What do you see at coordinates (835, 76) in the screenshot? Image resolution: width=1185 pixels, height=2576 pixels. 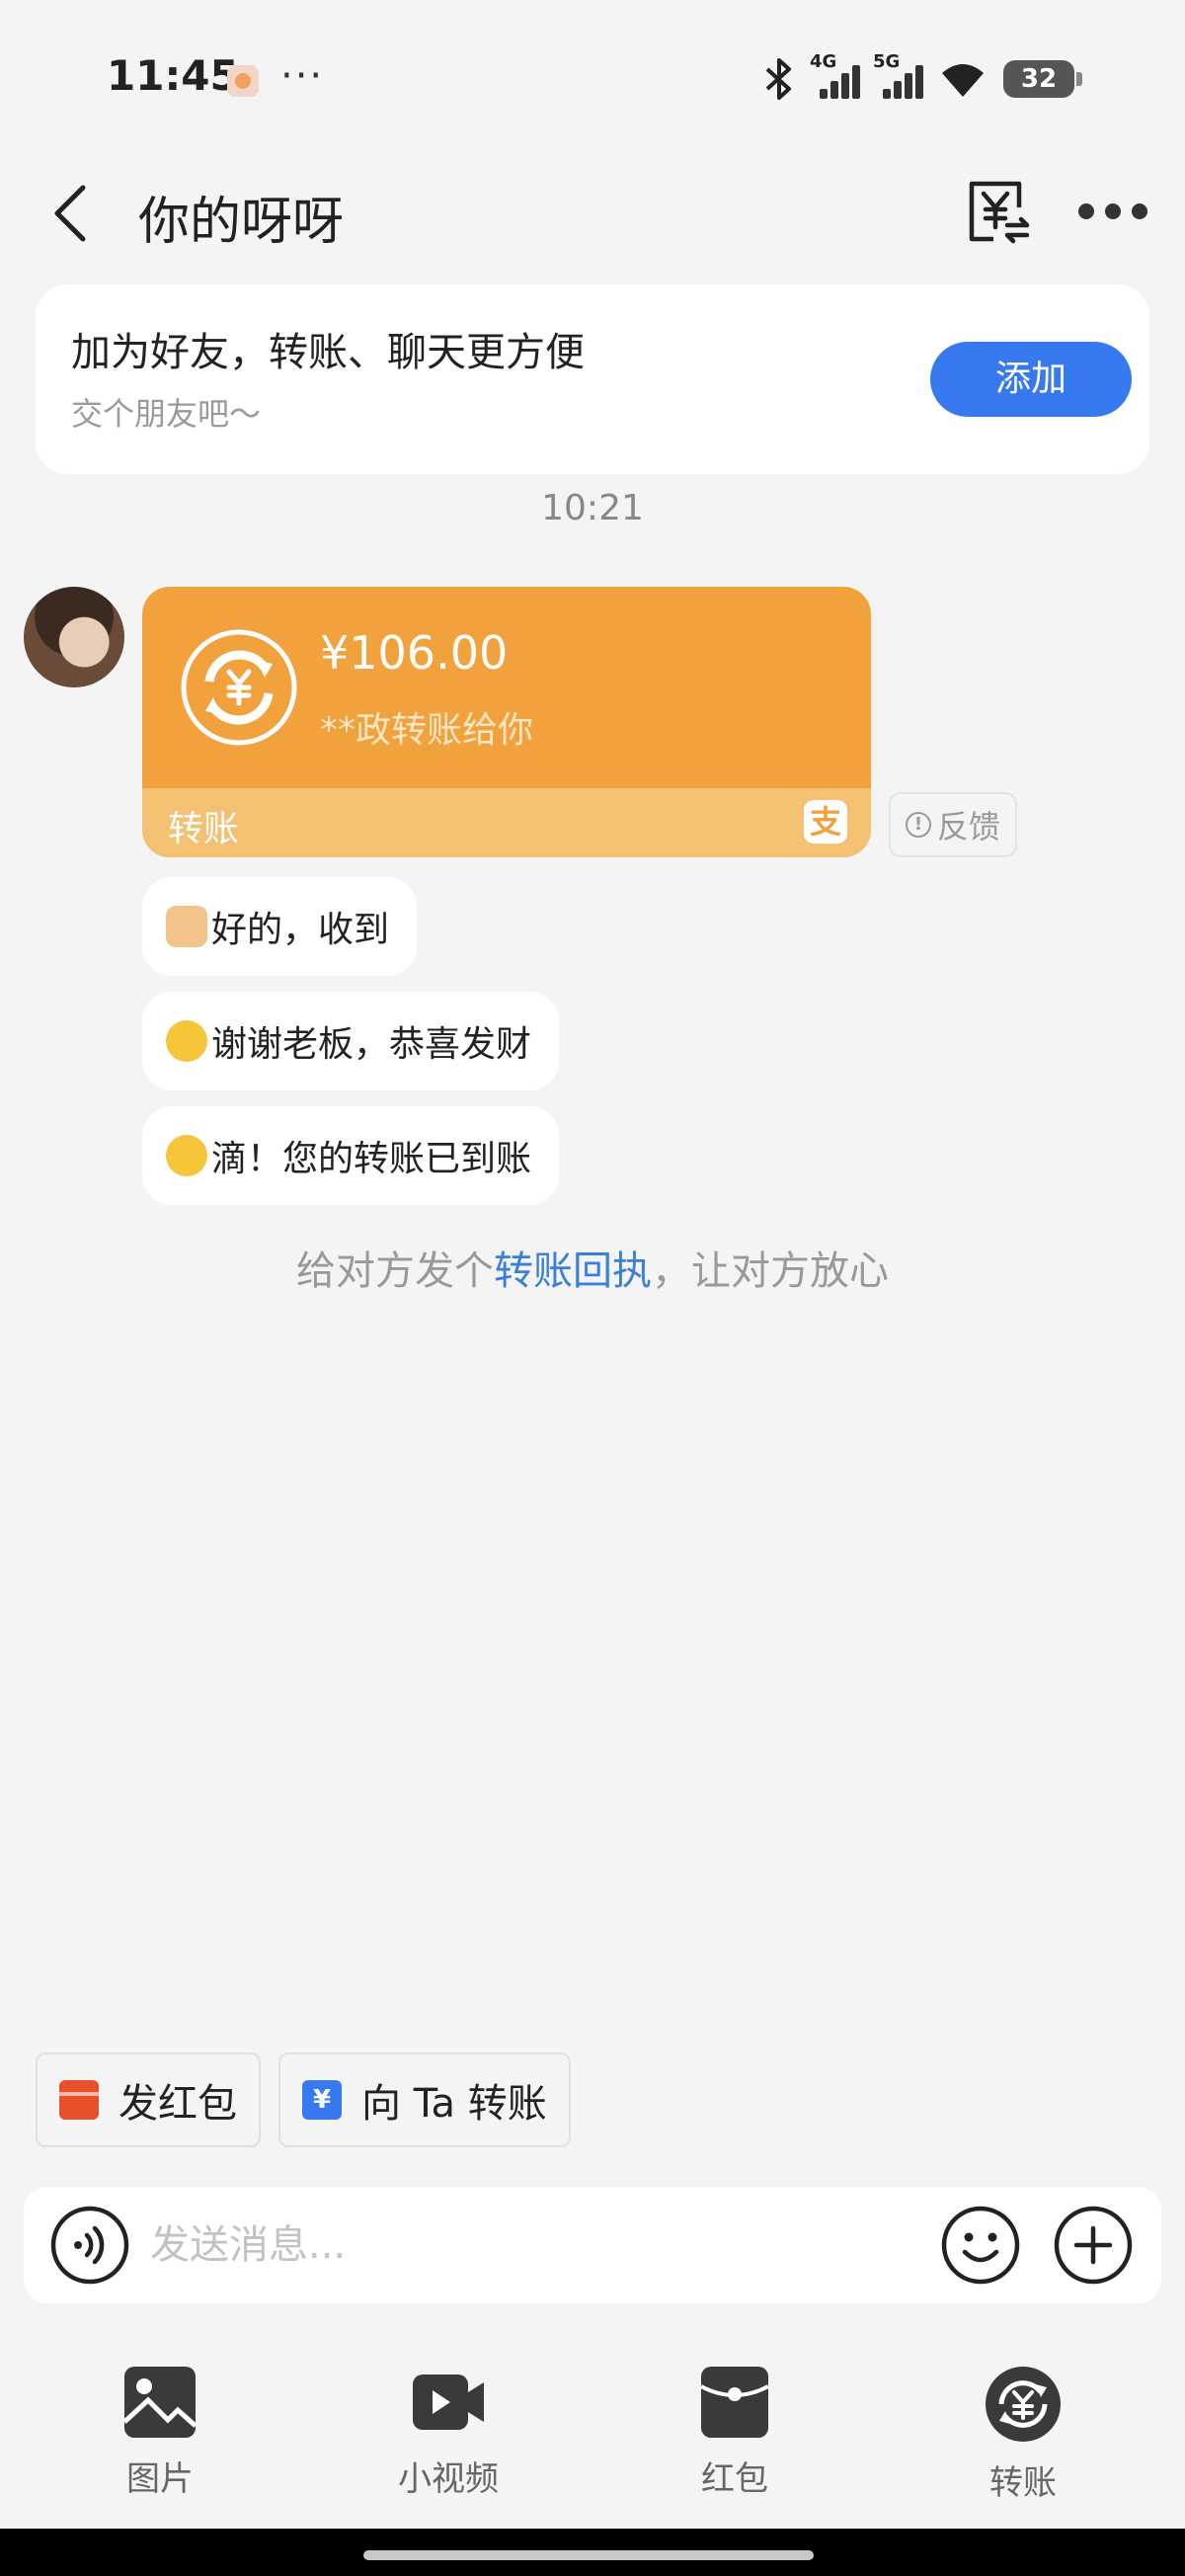 I see `signal-4g-icon: 4G` at bounding box center [835, 76].